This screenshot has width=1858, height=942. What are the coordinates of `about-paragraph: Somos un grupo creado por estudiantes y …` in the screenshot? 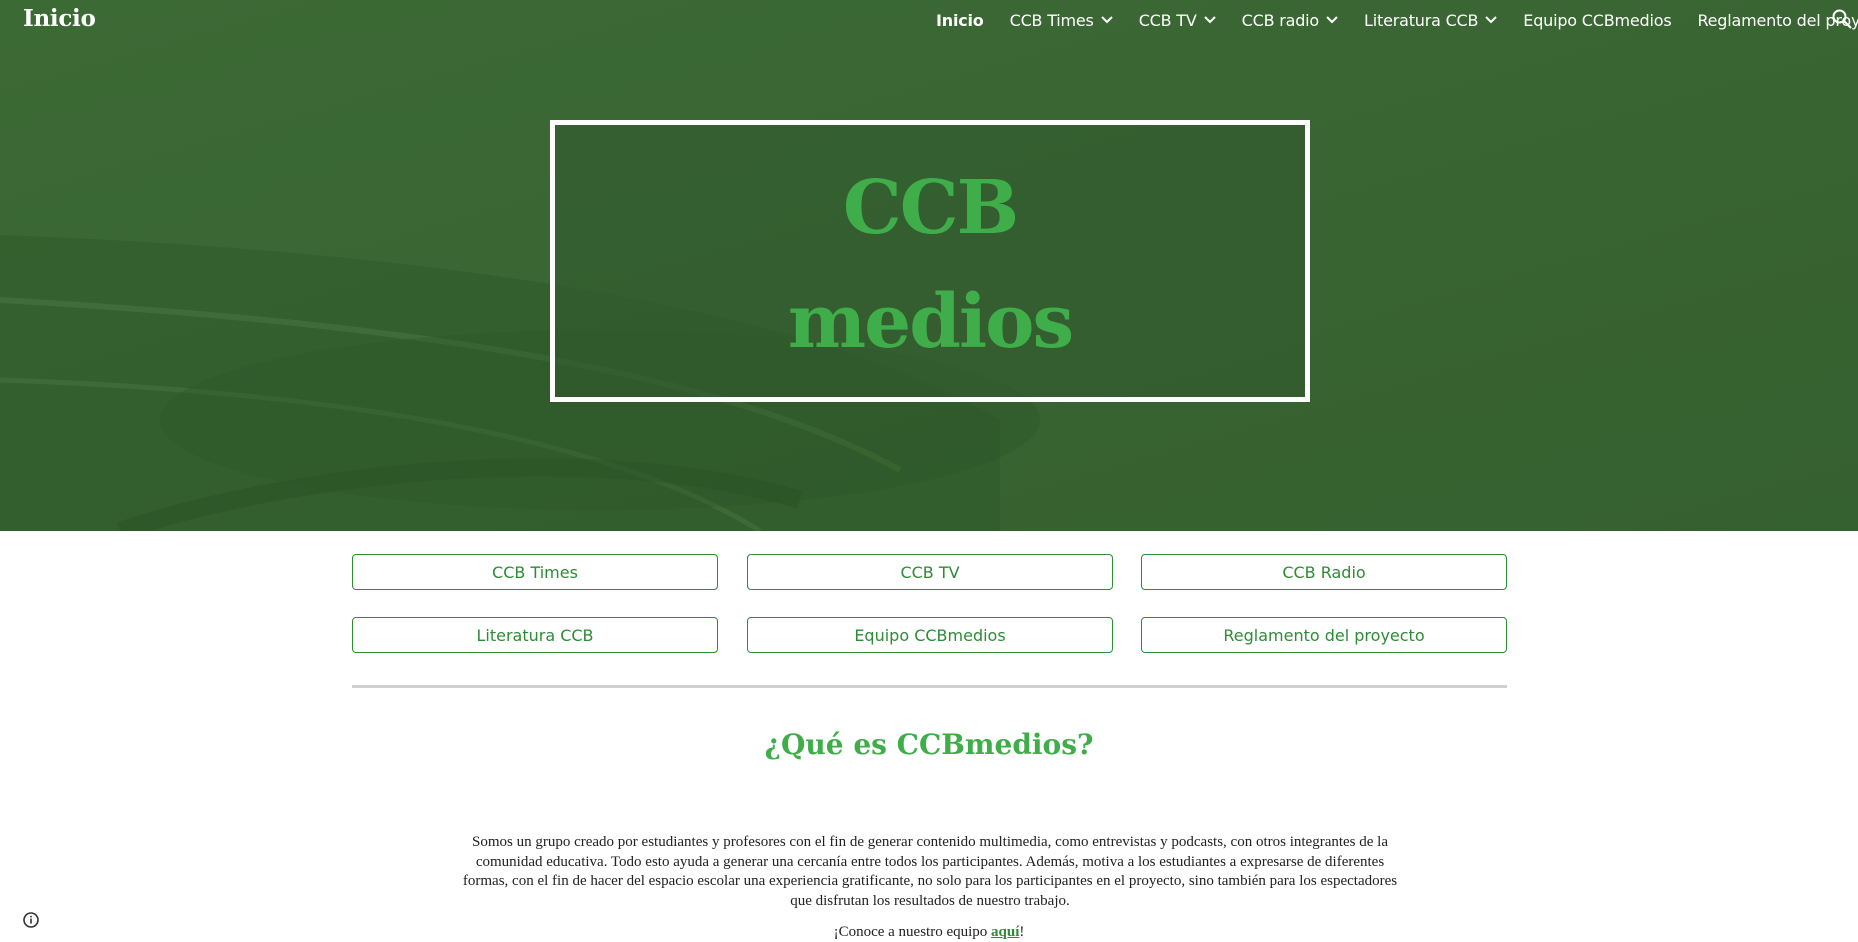 It's located at (930, 871).